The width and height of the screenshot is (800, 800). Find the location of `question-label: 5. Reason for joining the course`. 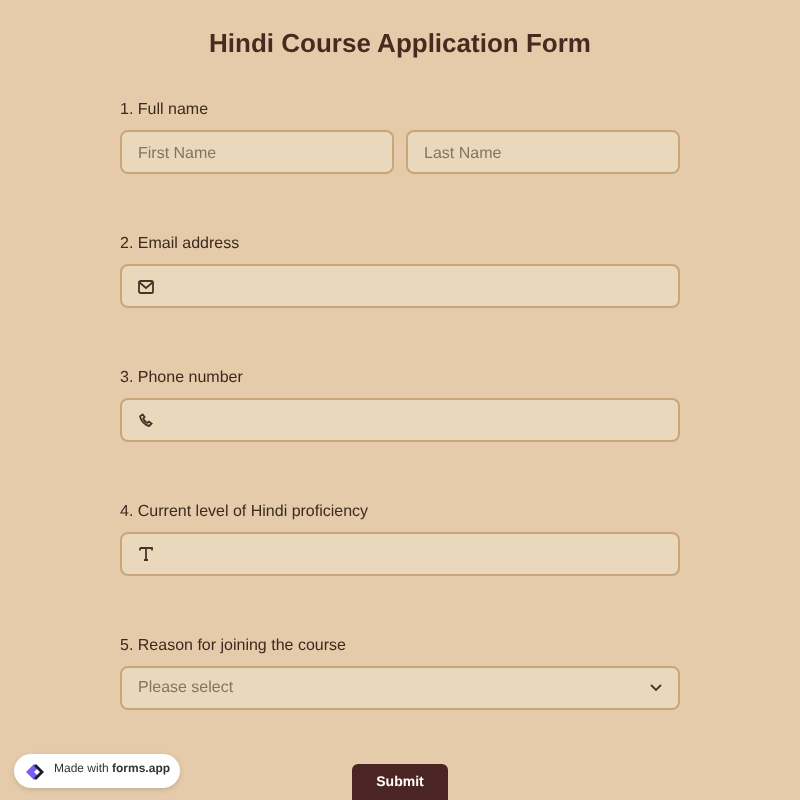

question-label: 5. Reason for joining the course is located at coordinates (234, 646).